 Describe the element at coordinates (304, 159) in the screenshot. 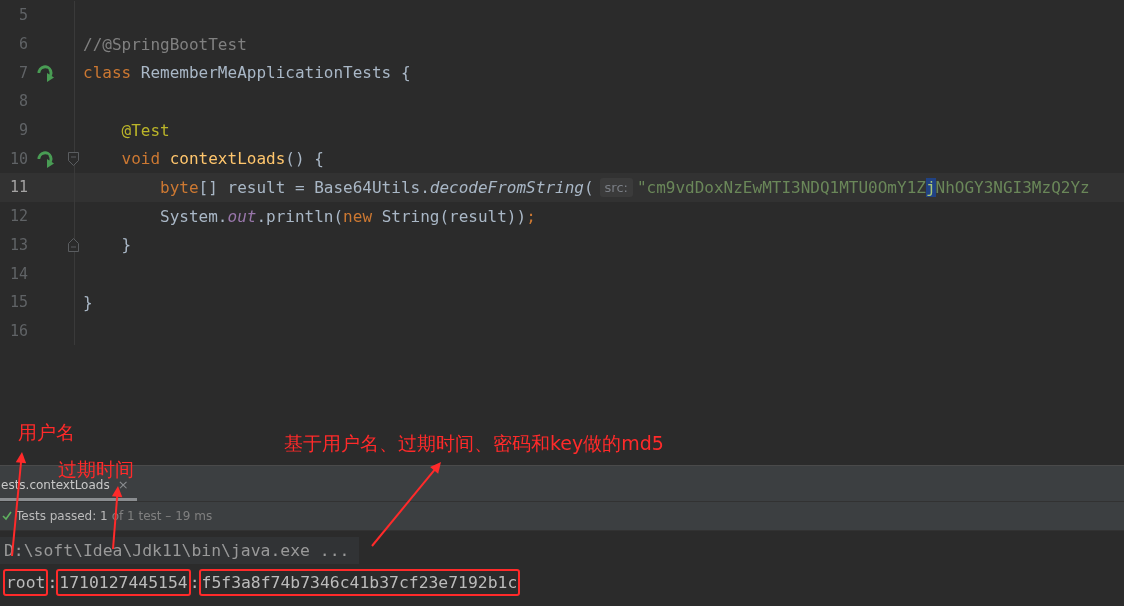

I see `code-token: () {` at that location.